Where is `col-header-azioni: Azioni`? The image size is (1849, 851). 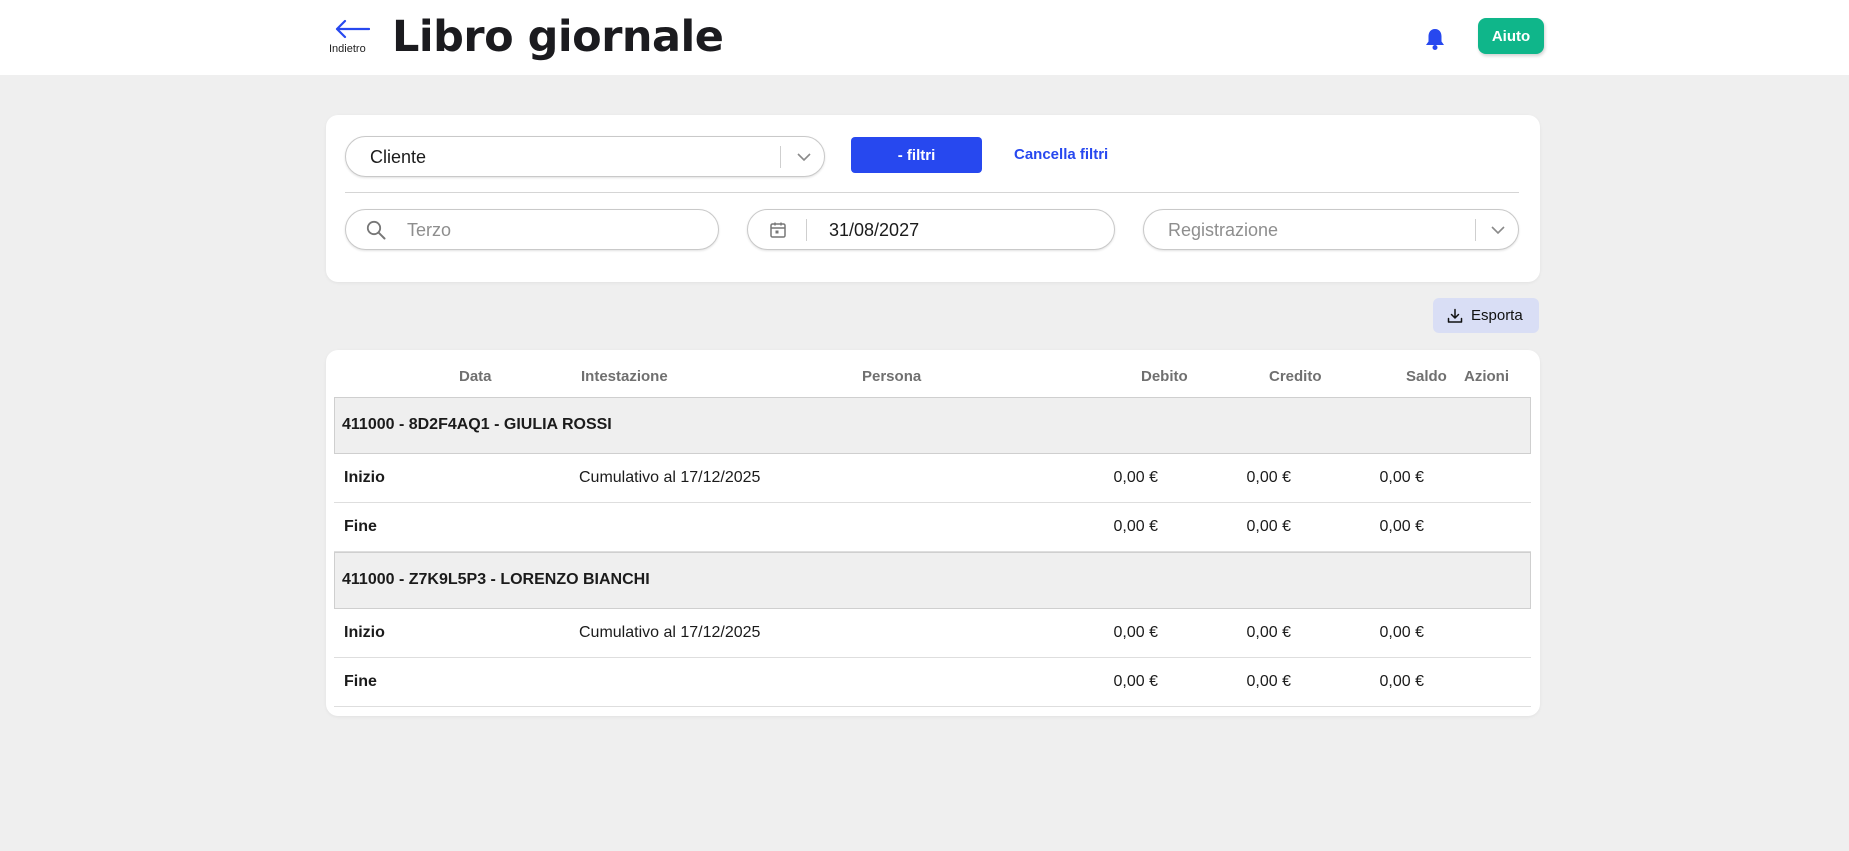 col-header-azioni: Azioni is located at coordinates (1486, 376).